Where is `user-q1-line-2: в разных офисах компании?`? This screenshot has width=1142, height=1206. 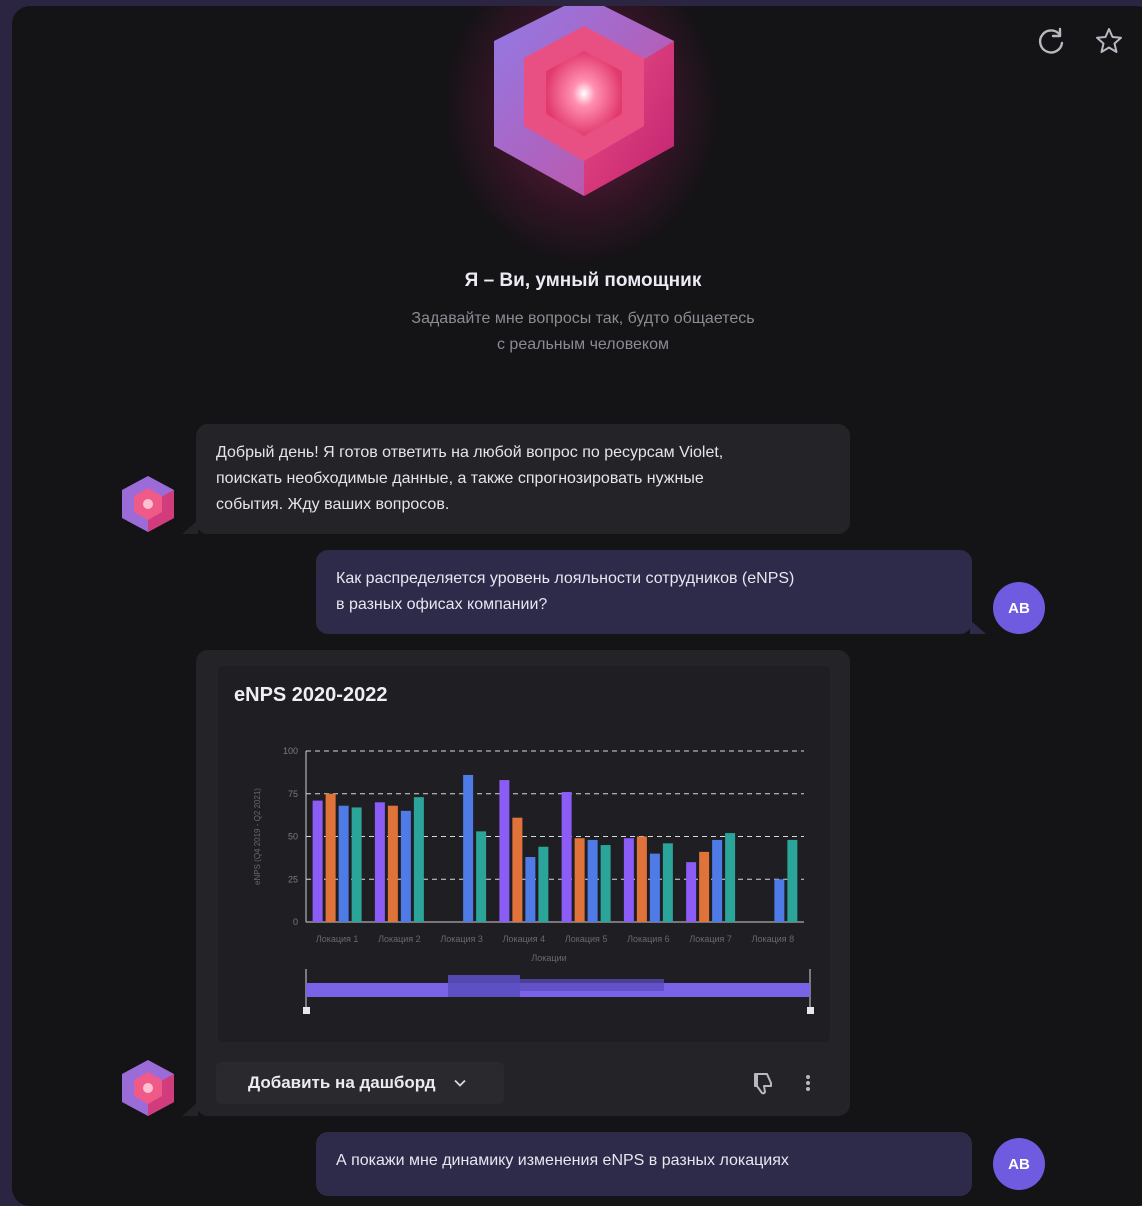
user-q1-line-2: в разных офисах компании? is located at coordinates (442, 604).